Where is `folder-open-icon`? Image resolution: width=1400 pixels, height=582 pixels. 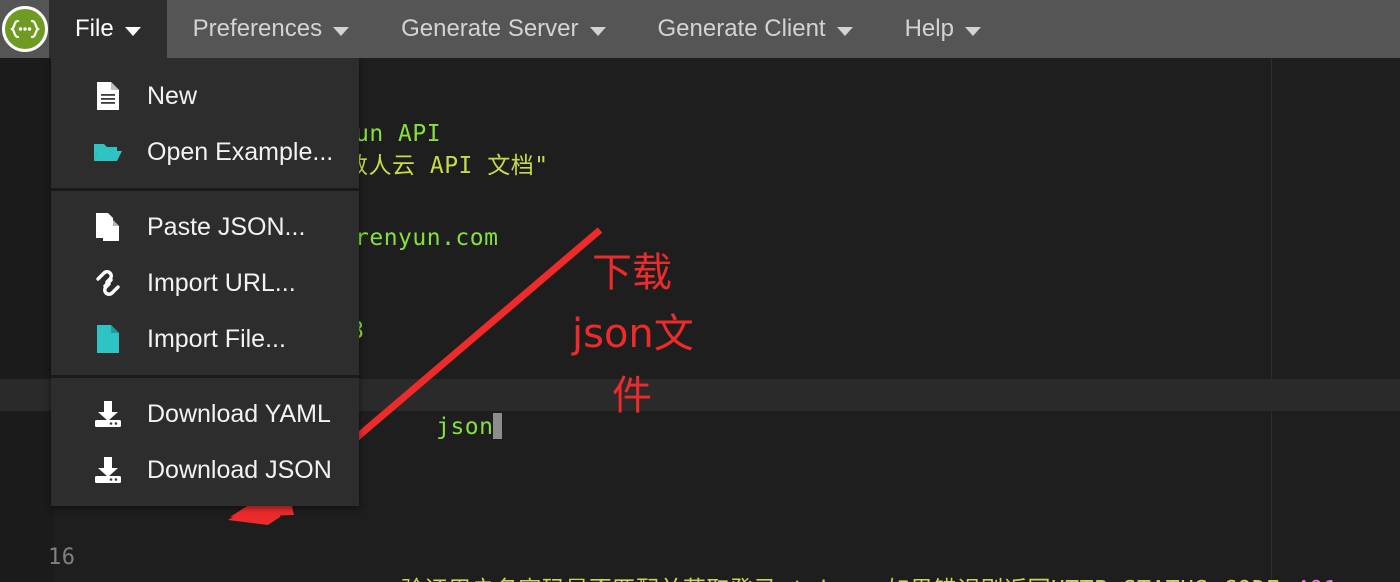
folder-open-icon is located at coordinates (108, 152).